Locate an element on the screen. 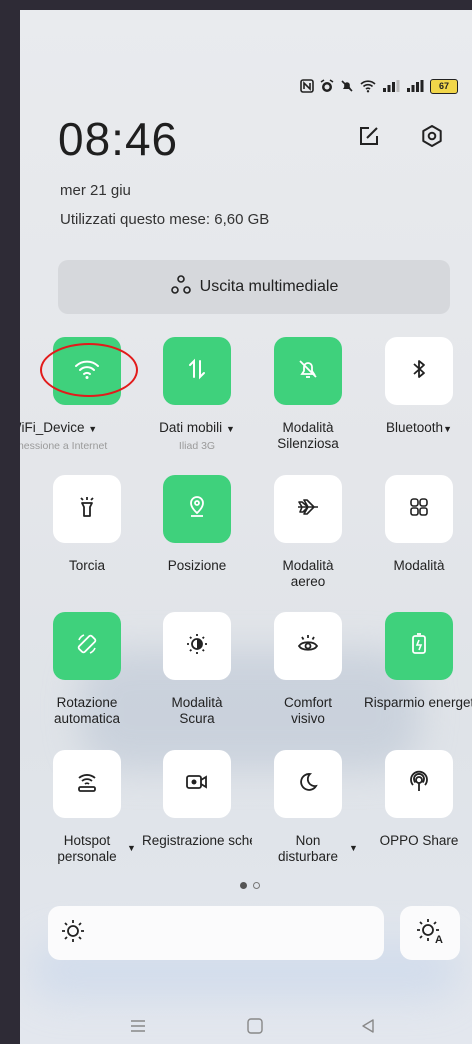 This screenshot has height=1044, width=472. edit-icon is located at coordinates (369, 136).